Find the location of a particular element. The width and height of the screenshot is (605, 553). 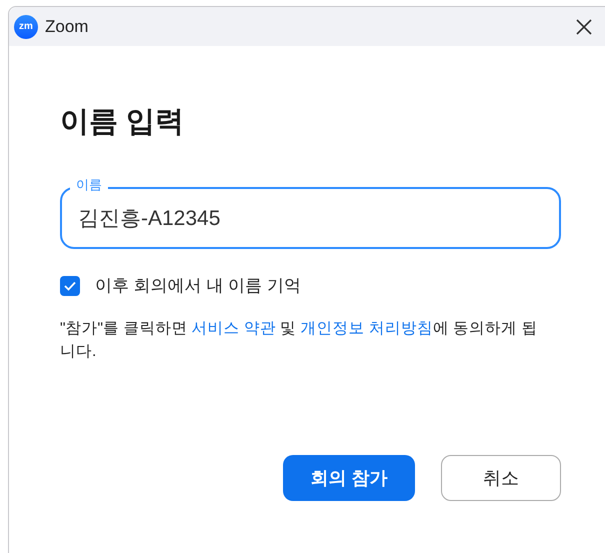

remember-checkbox is located at coordinates (70, 286).